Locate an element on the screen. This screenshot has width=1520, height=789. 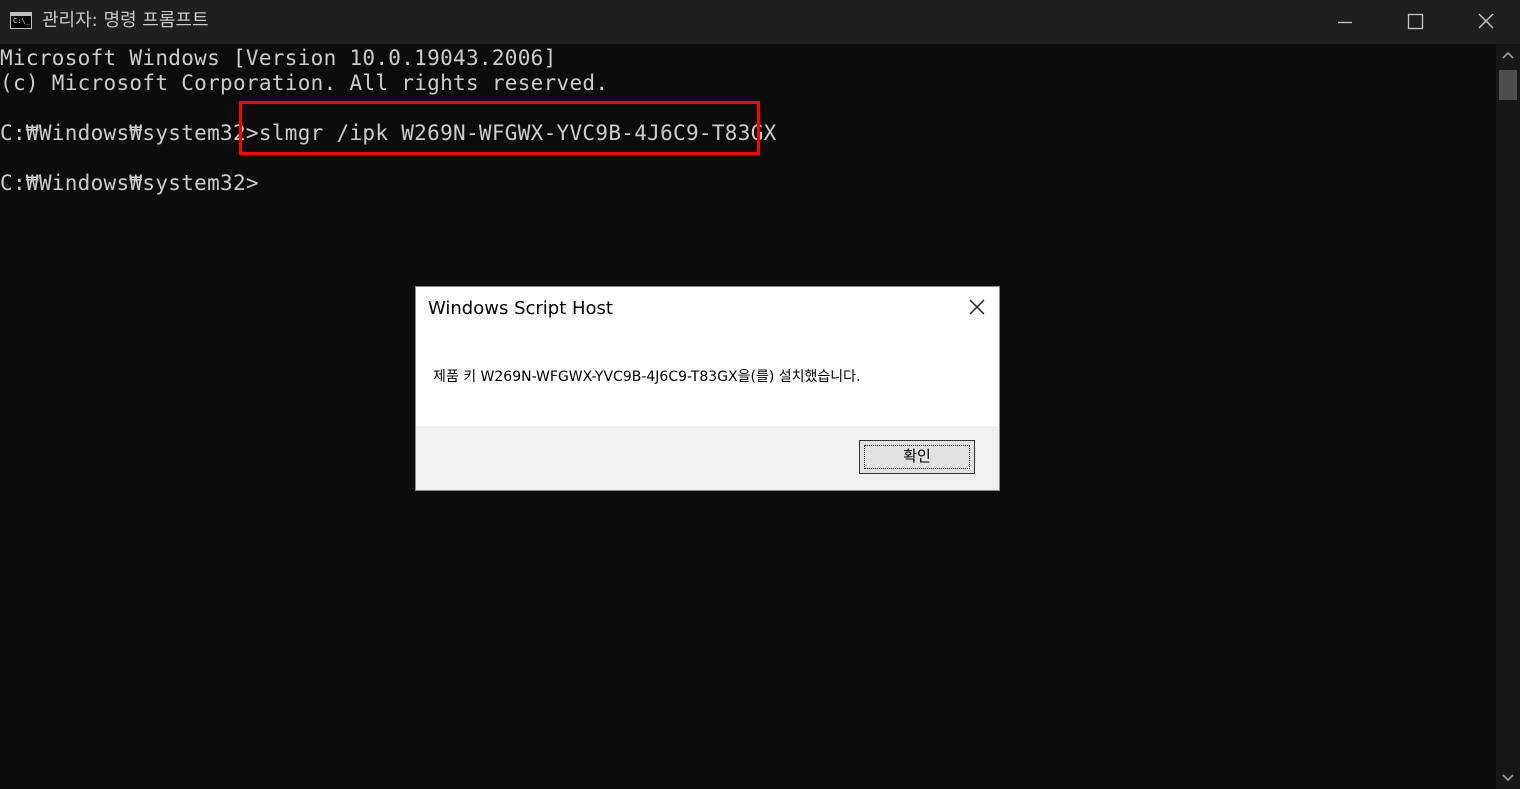
maximize-button is located at coordinates (1415, 22).